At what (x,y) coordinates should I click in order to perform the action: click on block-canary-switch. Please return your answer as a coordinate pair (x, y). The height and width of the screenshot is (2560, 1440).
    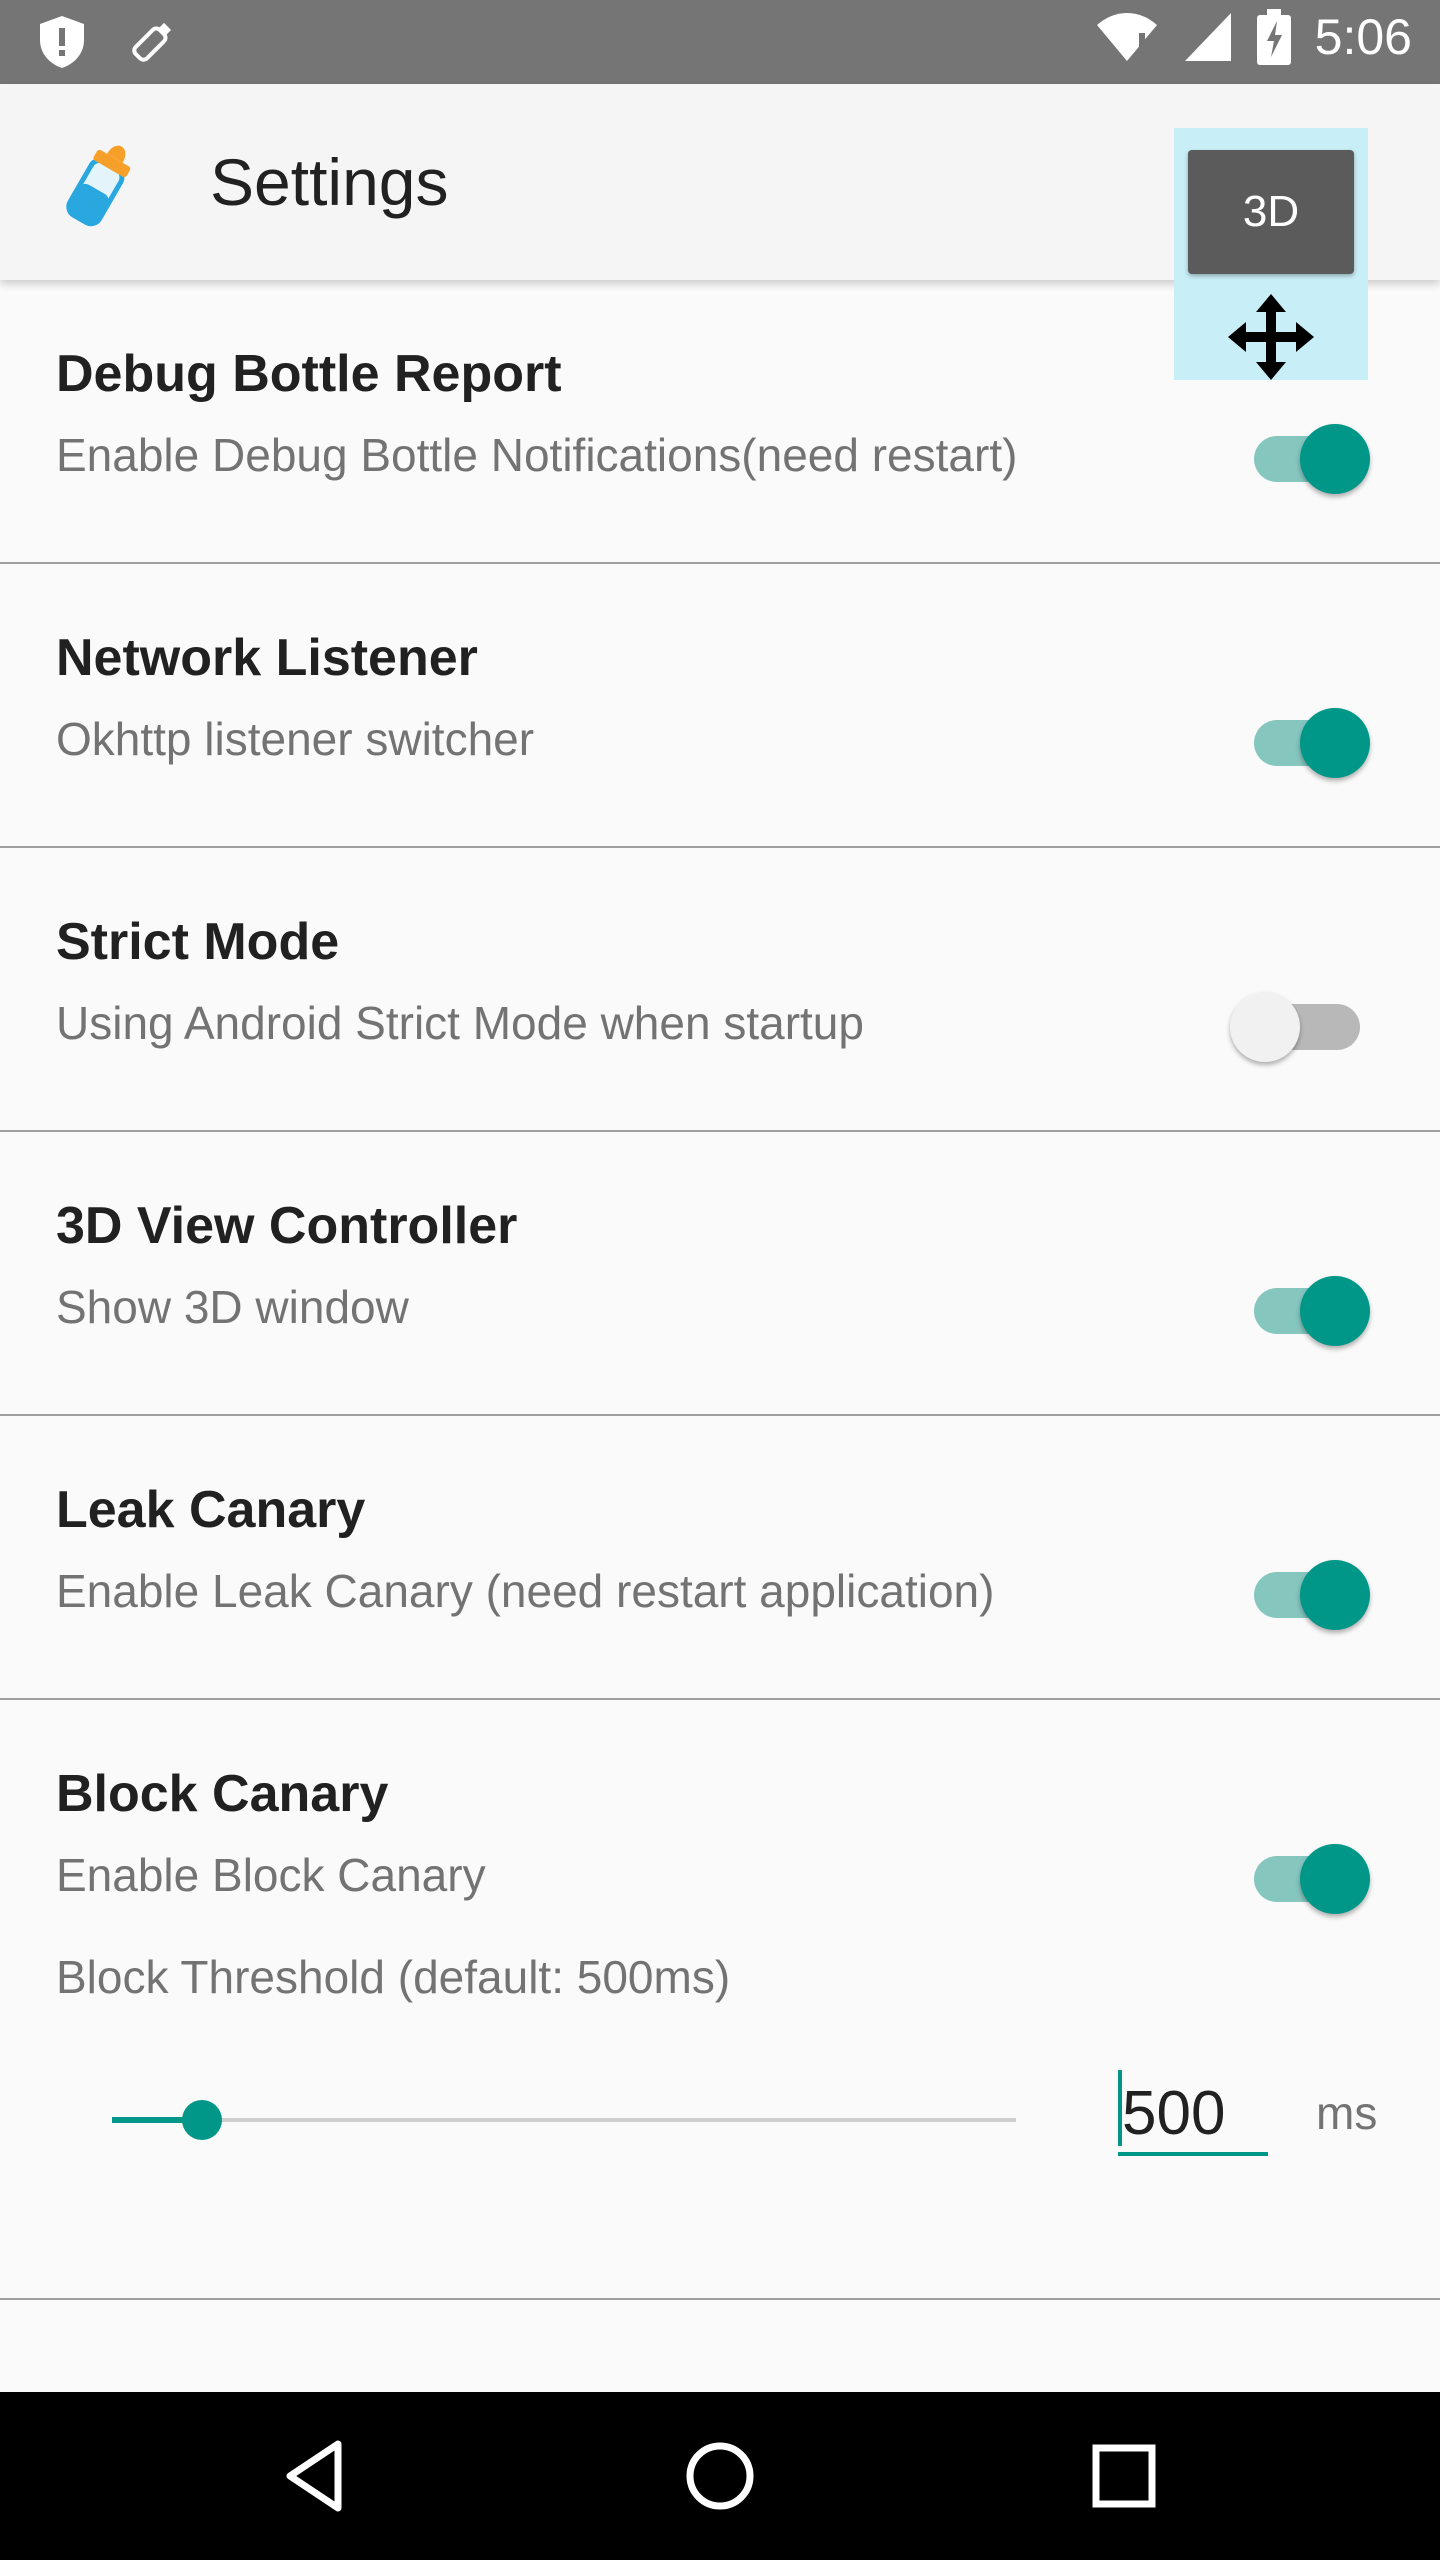
    Looking at the image, I should click on (1305, 1874).